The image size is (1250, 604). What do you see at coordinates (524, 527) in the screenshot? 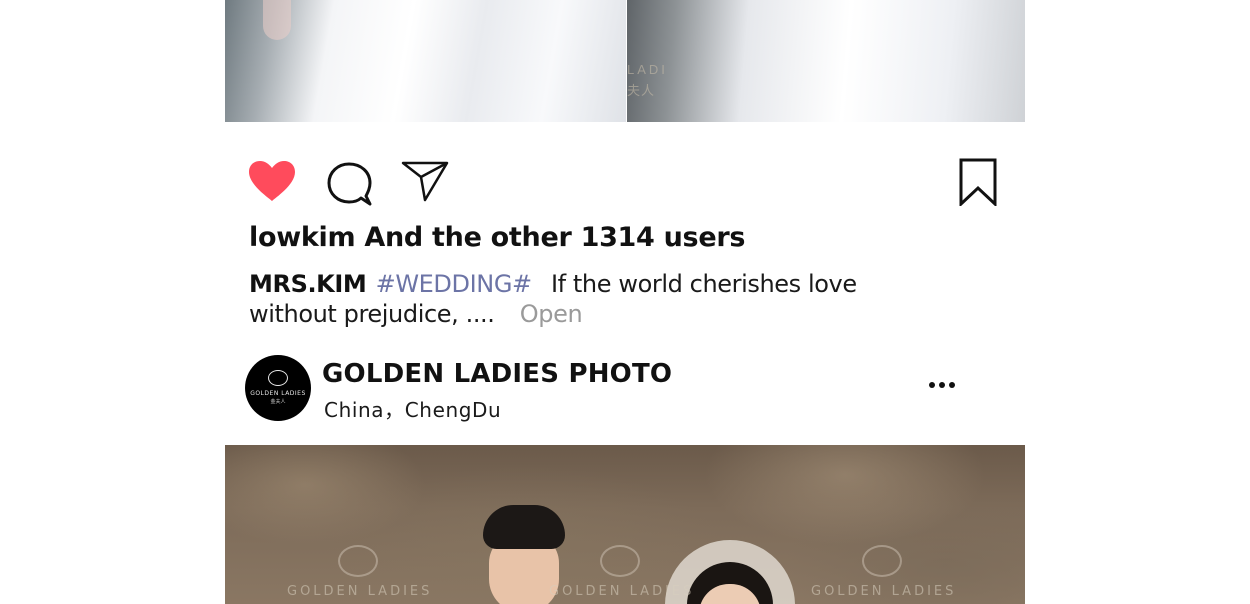
I see `groom-hair` at bounding box center [524, 527].